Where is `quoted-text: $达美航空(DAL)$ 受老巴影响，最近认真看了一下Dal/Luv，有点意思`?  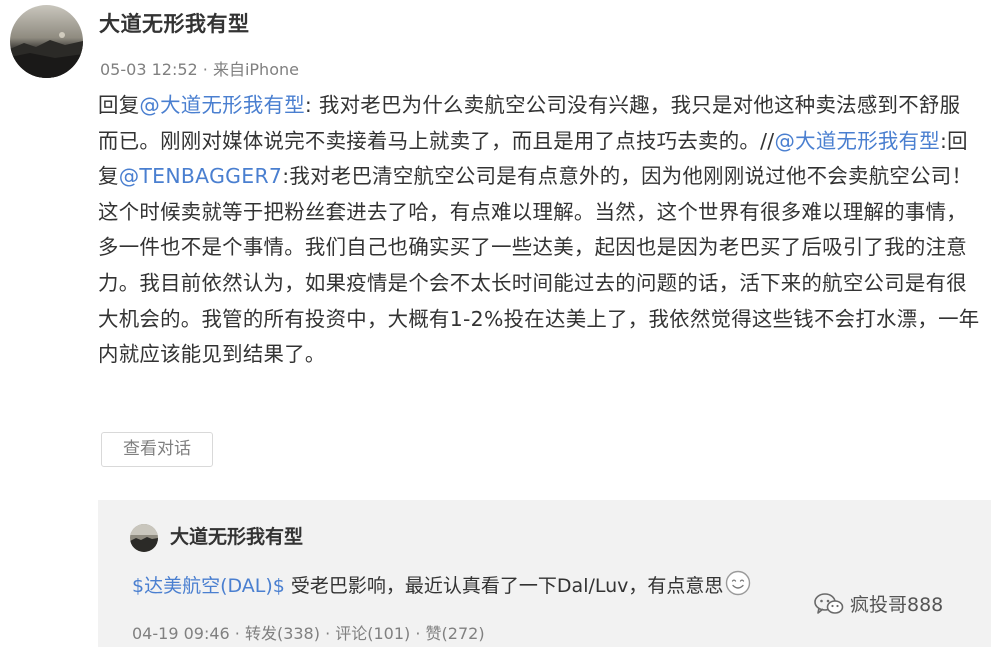 quoted-text: $达美航空(DAL)$ 受老巴影响，最近认真看了一下Dal/Luv，有点意思 is located at coordinates (441, 585).